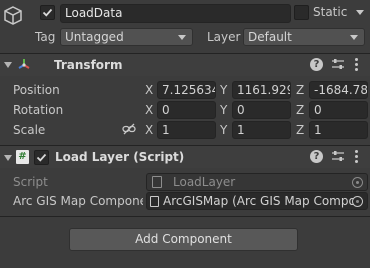 The width and height of the screenshot is (370, 268). What do you see at coordinates (88, 65) in the screenshot?
I see `transform-title: Transform` at bounding box center [88, 65].